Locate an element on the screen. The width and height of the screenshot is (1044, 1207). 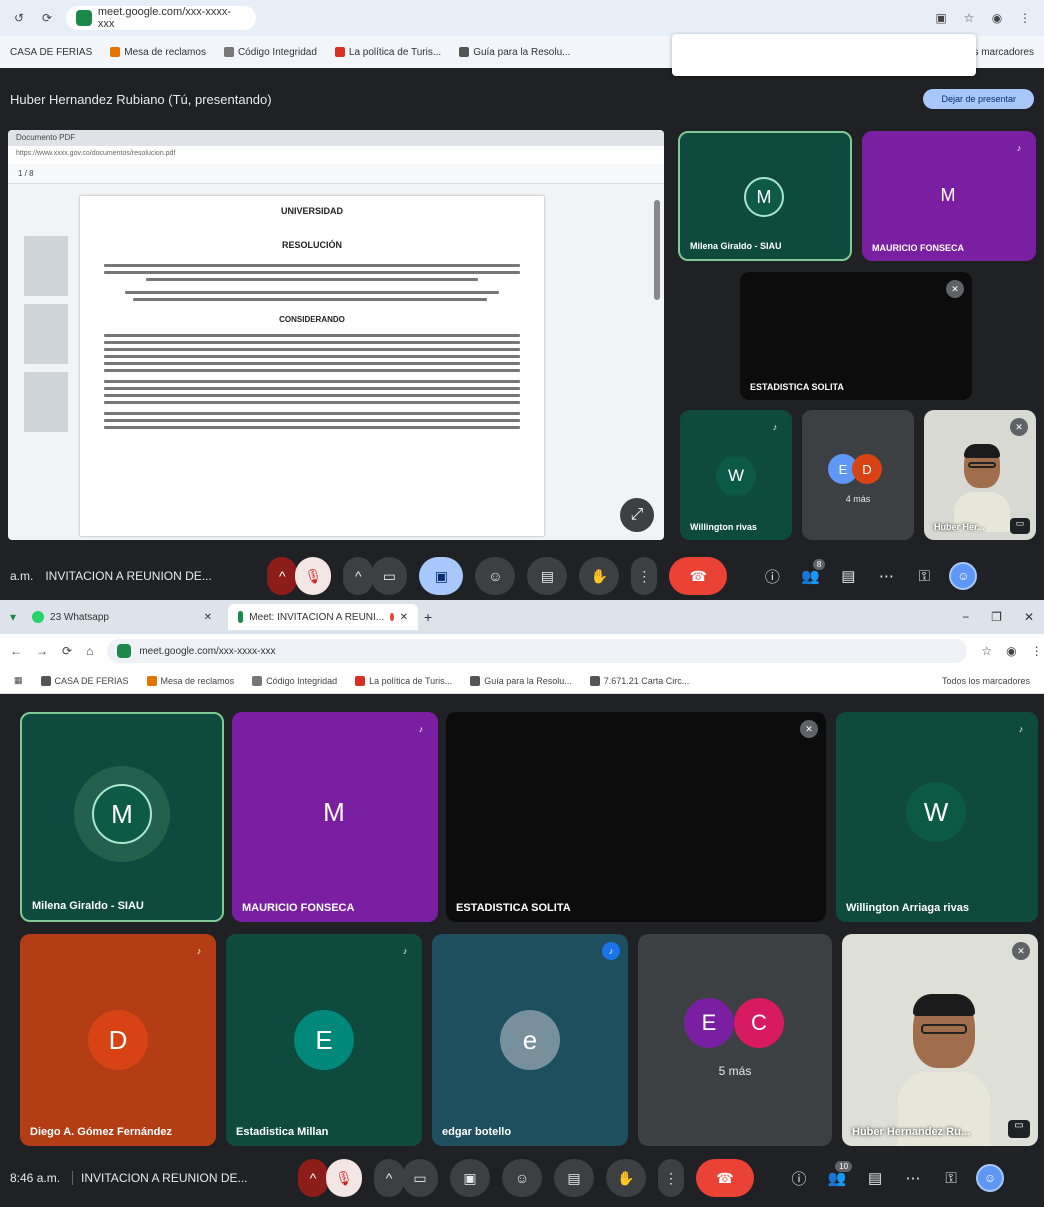
participant-name: Diego A. Gómez Fernández is located at coordinates (101, 1132).